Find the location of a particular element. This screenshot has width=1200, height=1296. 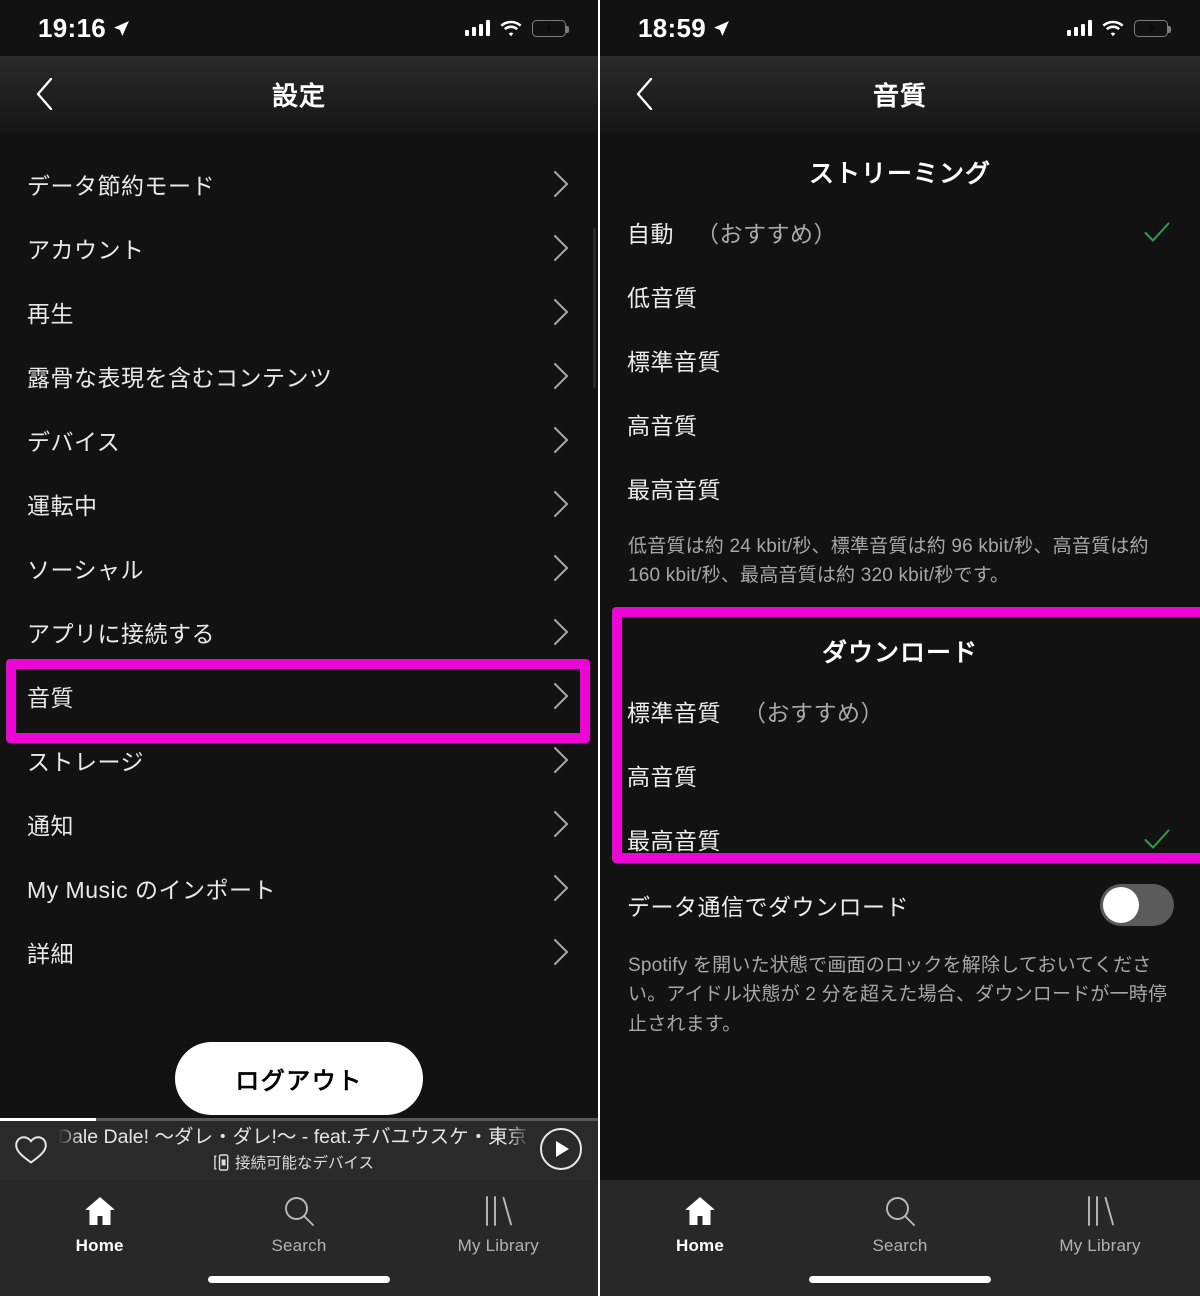

sidebar-item-details: 詳細 is located at coordinates (299, 952).